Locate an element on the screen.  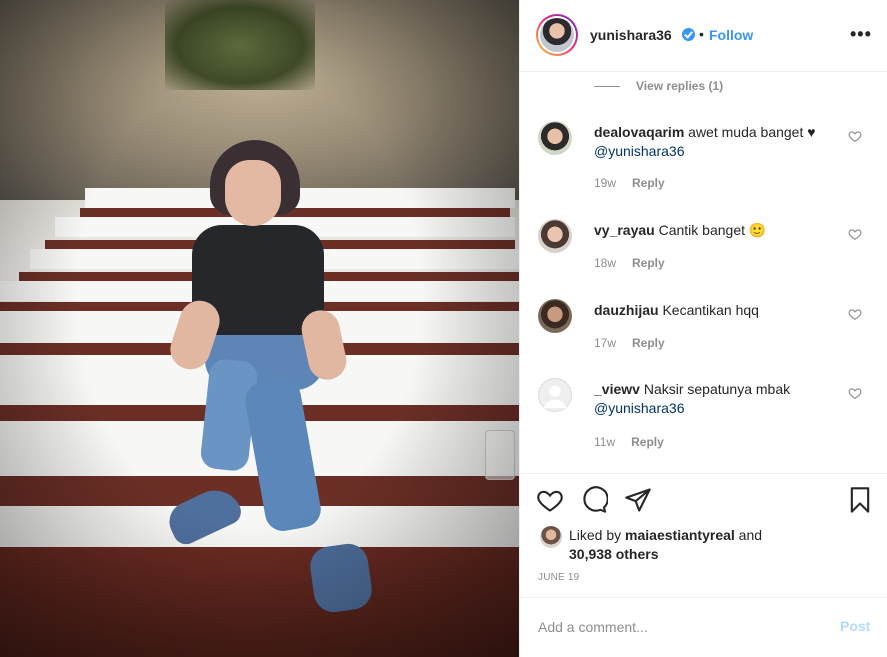
comment-text-block: vy_rayau Cantik banget 🙂 is located at coordinates (714, 230).